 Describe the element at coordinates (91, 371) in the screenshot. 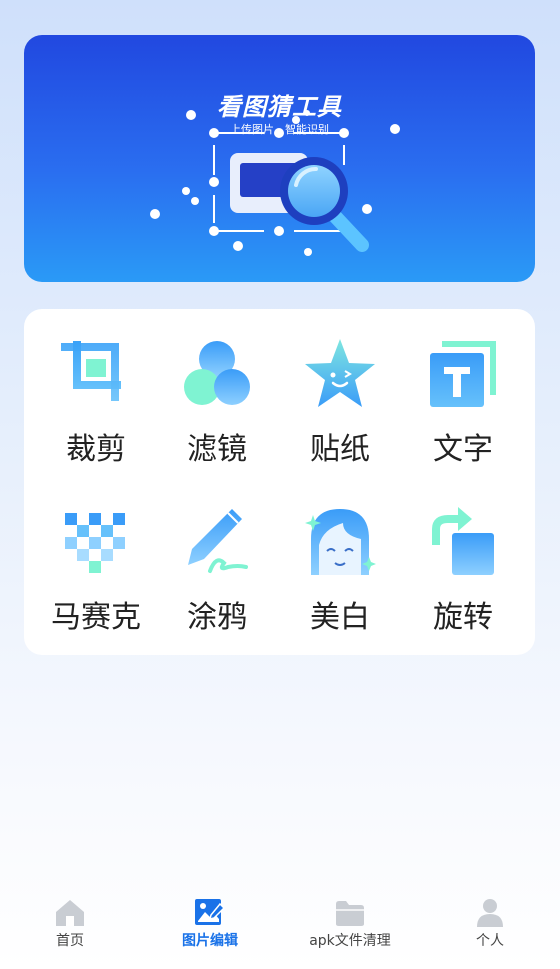

I see `crop-icon` at that location.